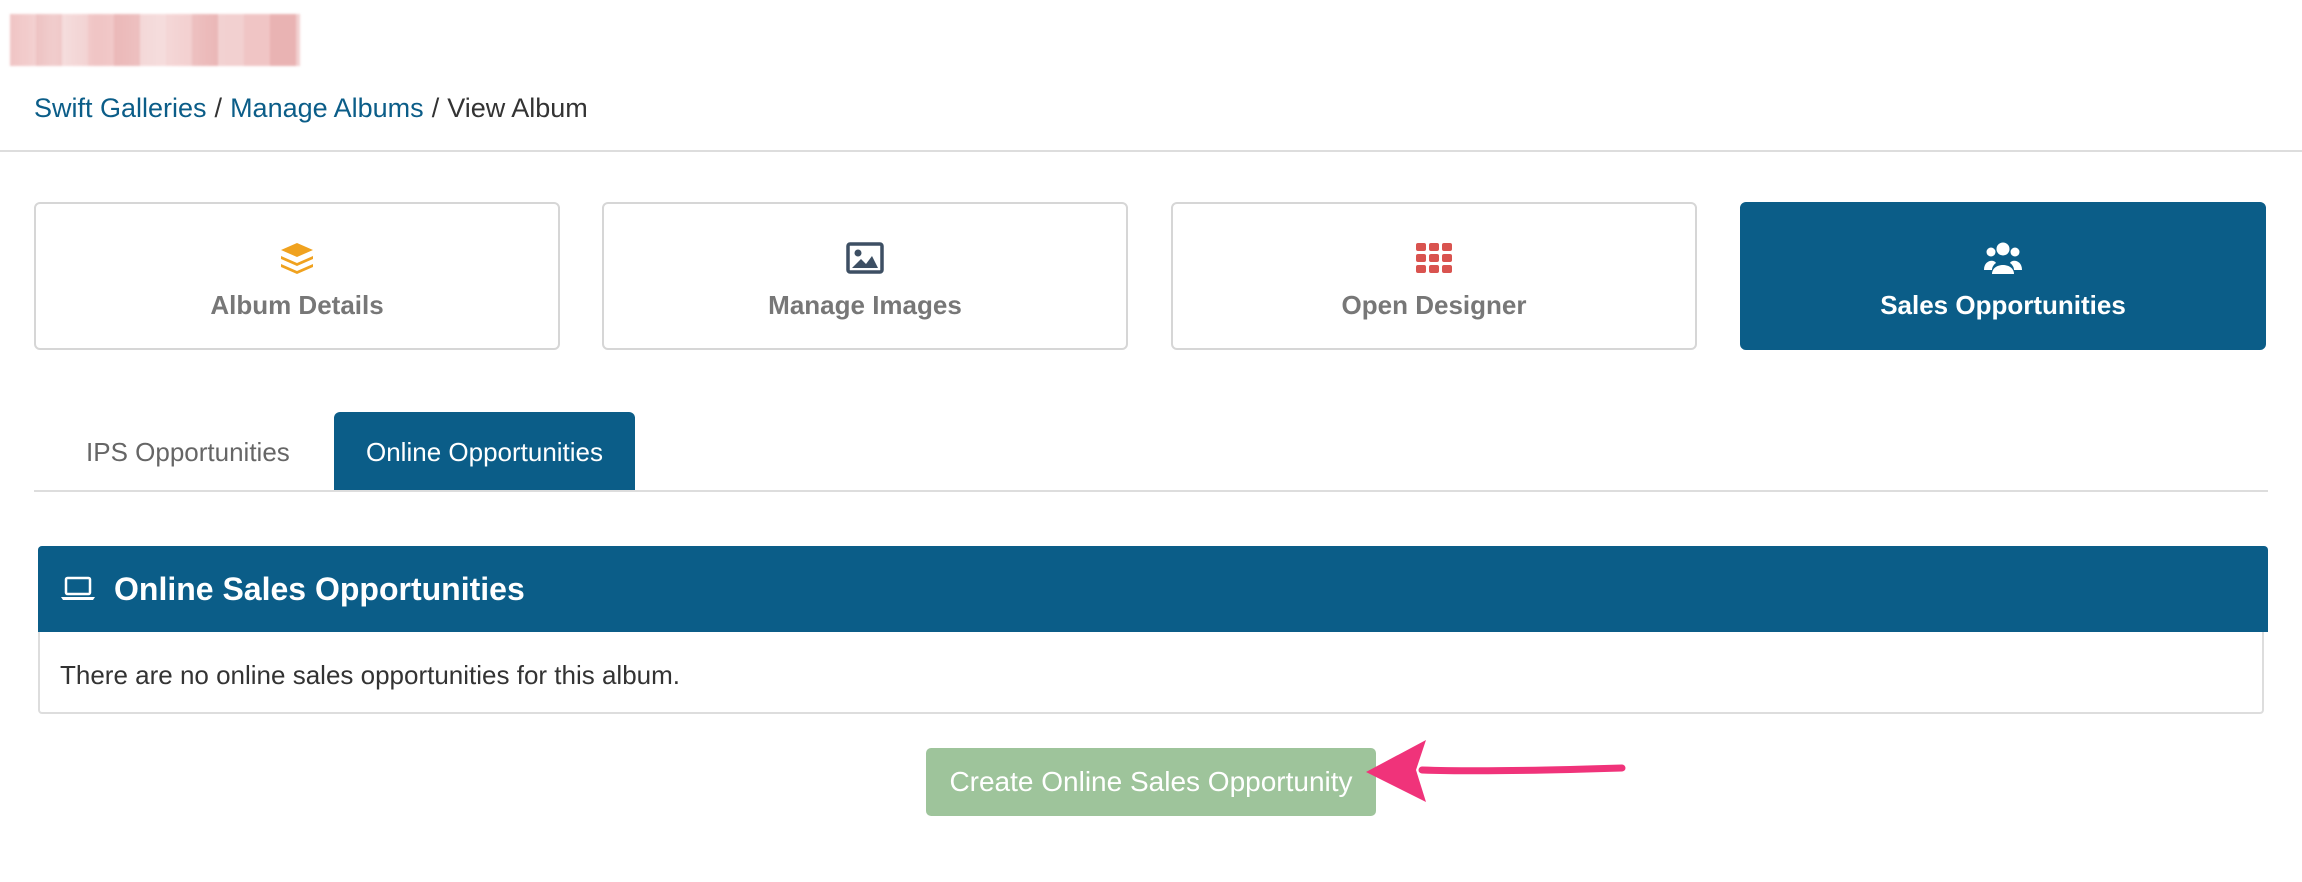 The width and height of the screenshot is (2302, 882). I want to click on arrow-annotation, so click(1496, 771).